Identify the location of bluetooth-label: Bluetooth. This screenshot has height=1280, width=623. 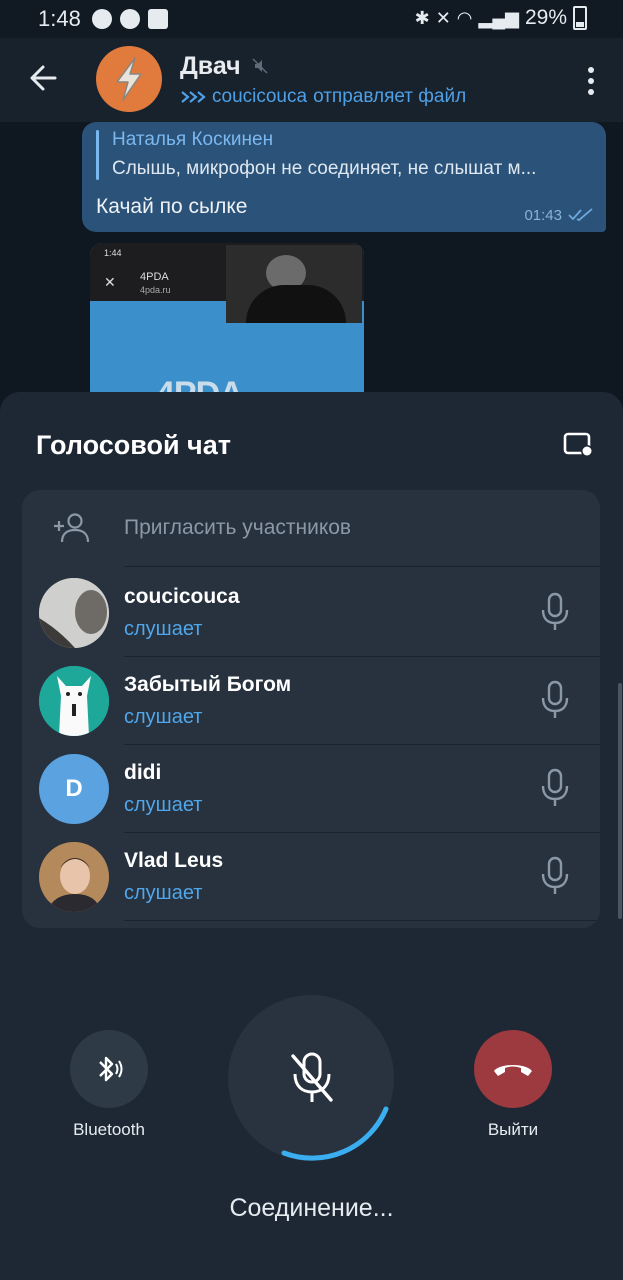
(109, 1129).